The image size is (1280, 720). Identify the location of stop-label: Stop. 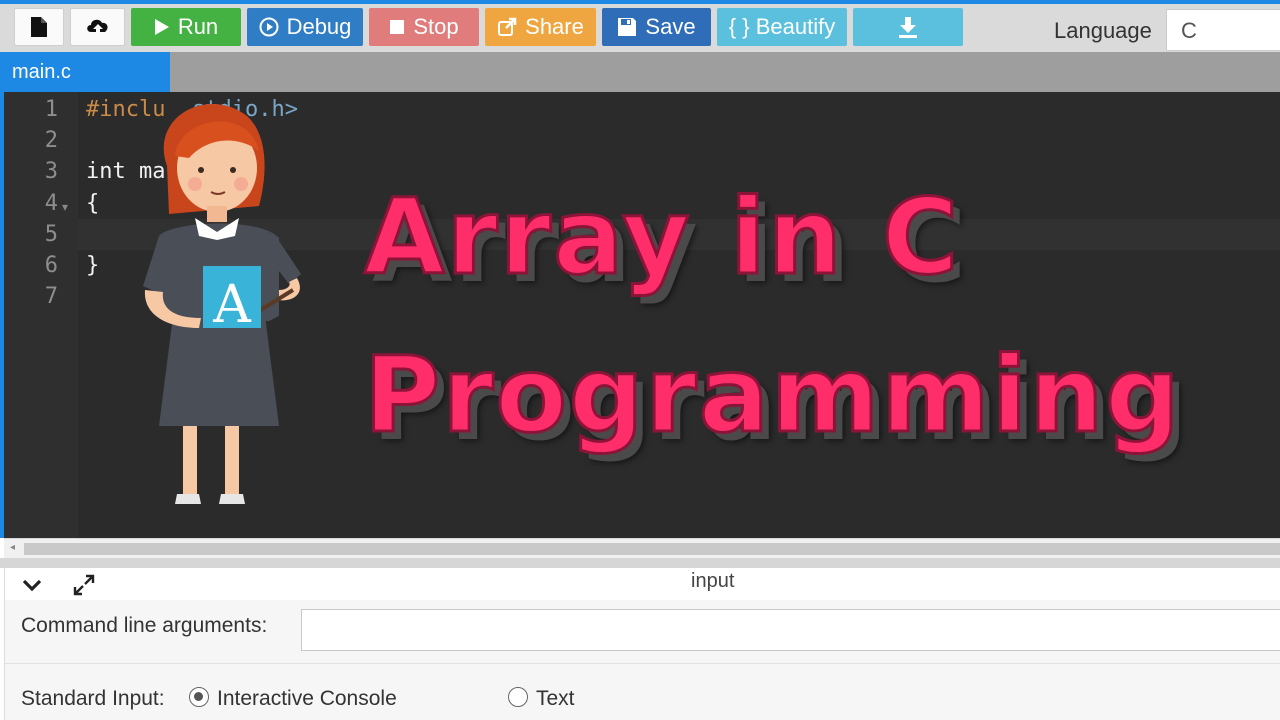
(436, 26).